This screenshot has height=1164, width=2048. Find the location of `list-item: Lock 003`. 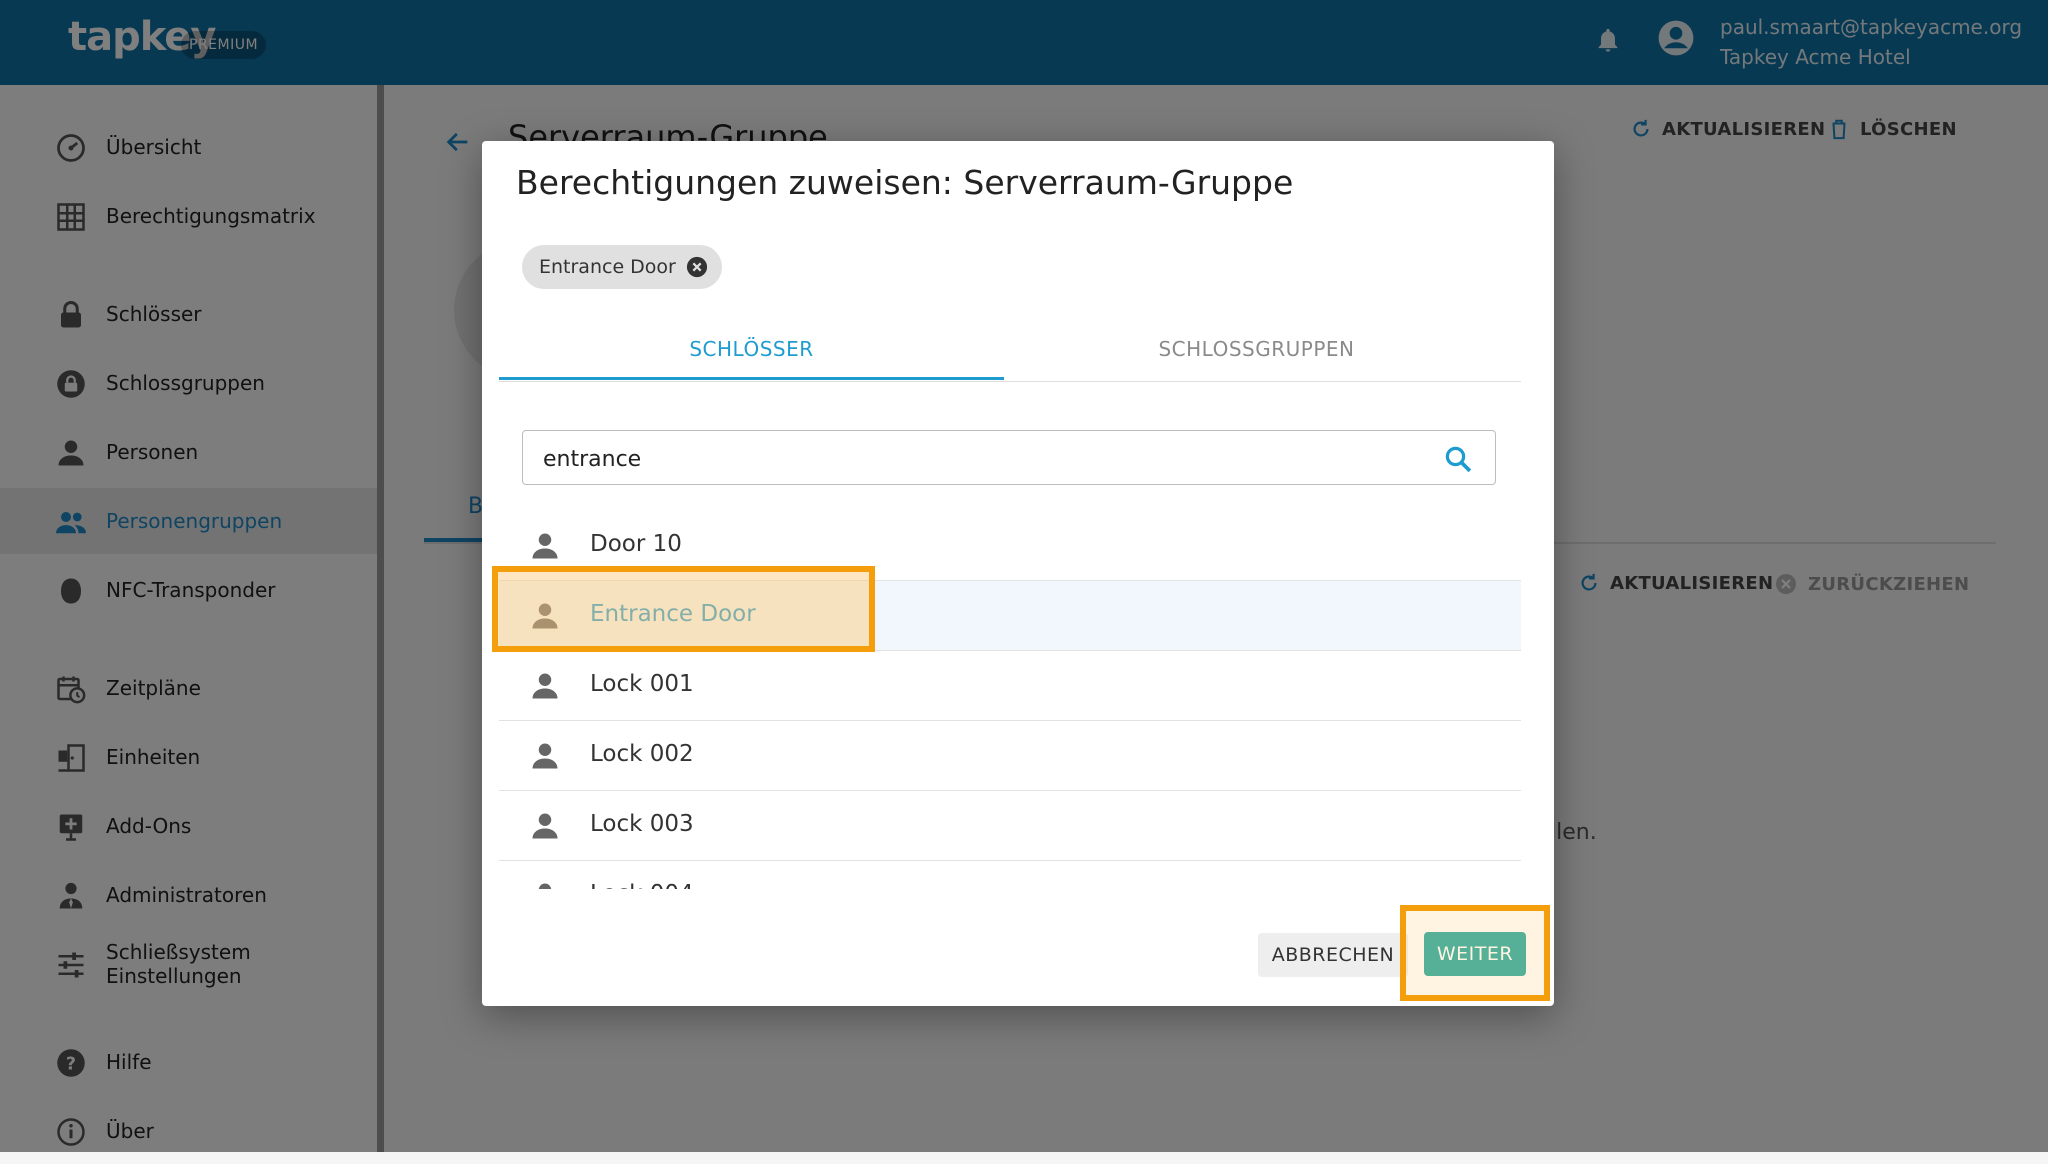

list-item: Lock 003 is located at coordinates (1010, 826).